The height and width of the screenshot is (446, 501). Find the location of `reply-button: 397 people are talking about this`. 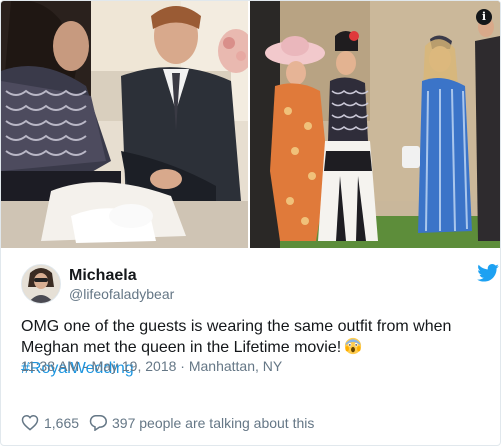

reply-button: 397 people are talking about this is located at coordinates (219, 423).